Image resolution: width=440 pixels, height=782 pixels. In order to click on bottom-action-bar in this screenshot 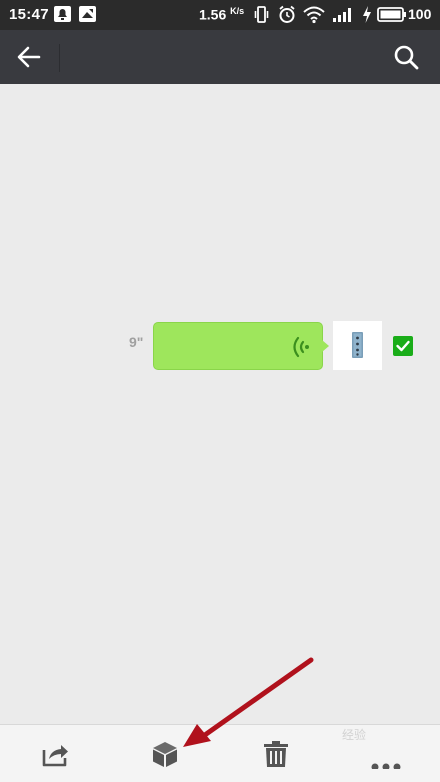, I will do `click(220, 753)`.